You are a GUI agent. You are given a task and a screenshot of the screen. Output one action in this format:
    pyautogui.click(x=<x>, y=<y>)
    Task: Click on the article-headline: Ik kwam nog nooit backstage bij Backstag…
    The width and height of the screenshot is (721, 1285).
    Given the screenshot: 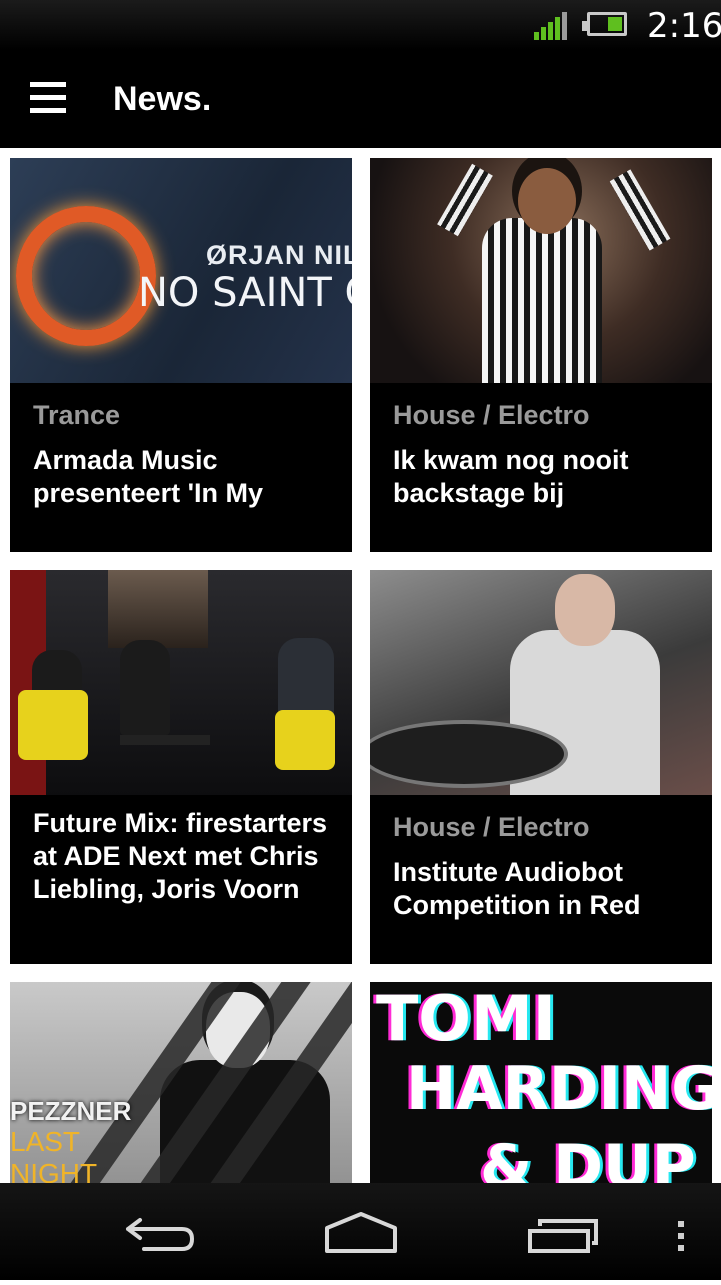 What is the action you would take?
    pyautogui.click(x=511, y=476)
    